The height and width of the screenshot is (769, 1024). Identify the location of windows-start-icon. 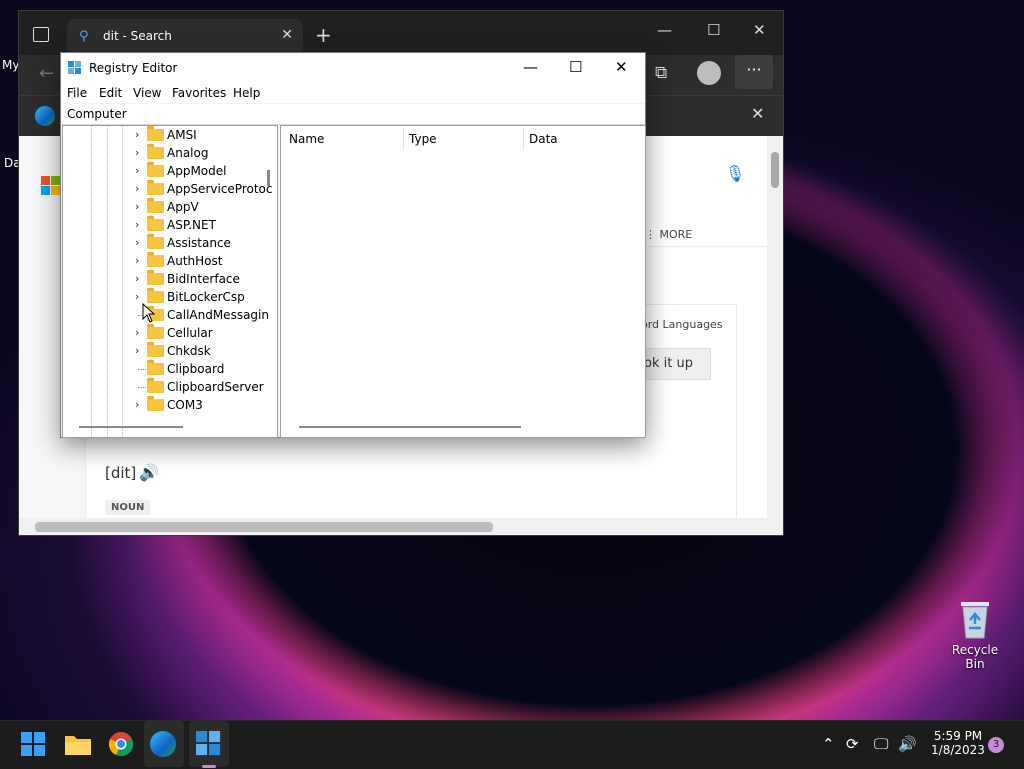
(33, 744).